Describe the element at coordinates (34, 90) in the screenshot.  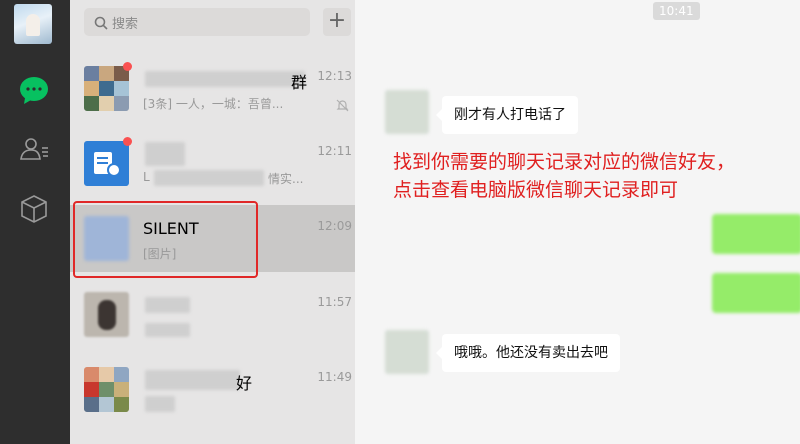
I see `chat-icon` at that location.